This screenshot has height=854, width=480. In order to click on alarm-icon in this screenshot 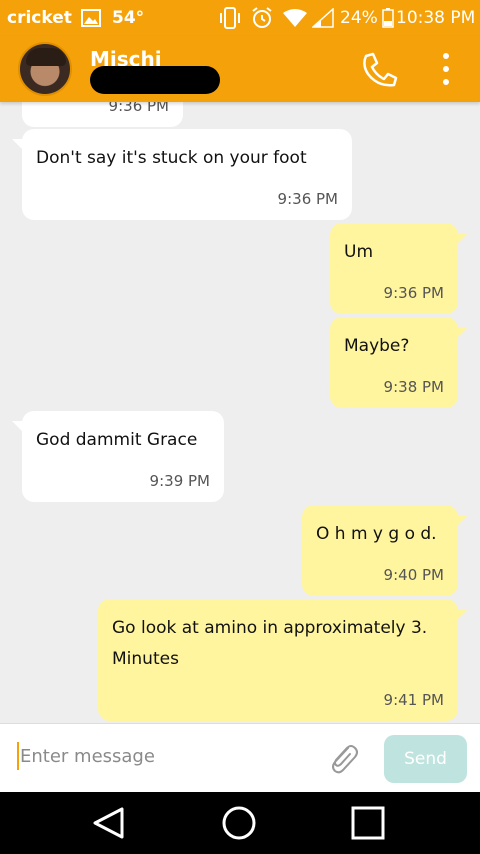, I will do `click(262, 17)`.